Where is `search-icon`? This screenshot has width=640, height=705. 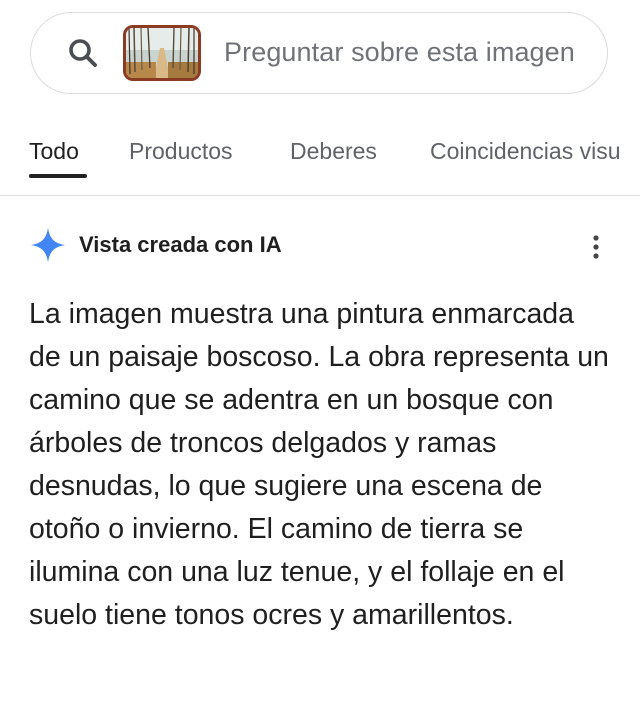
search-icon is located at coordinates (83, 53).